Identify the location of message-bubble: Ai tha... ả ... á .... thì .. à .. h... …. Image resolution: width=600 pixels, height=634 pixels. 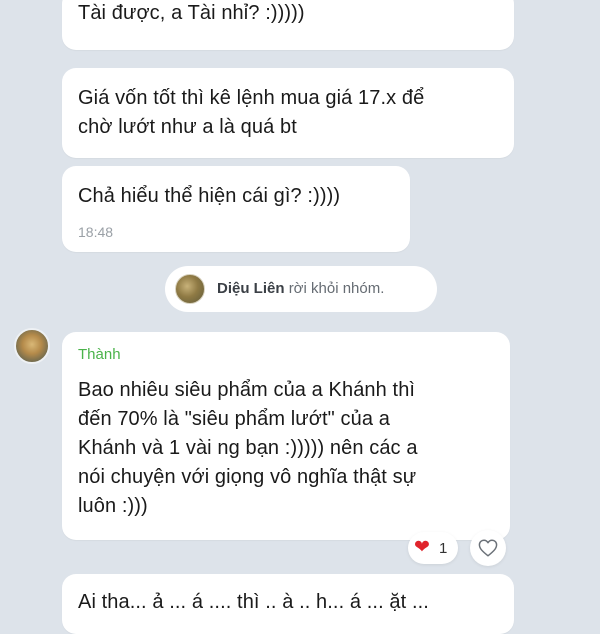
(288, 604).